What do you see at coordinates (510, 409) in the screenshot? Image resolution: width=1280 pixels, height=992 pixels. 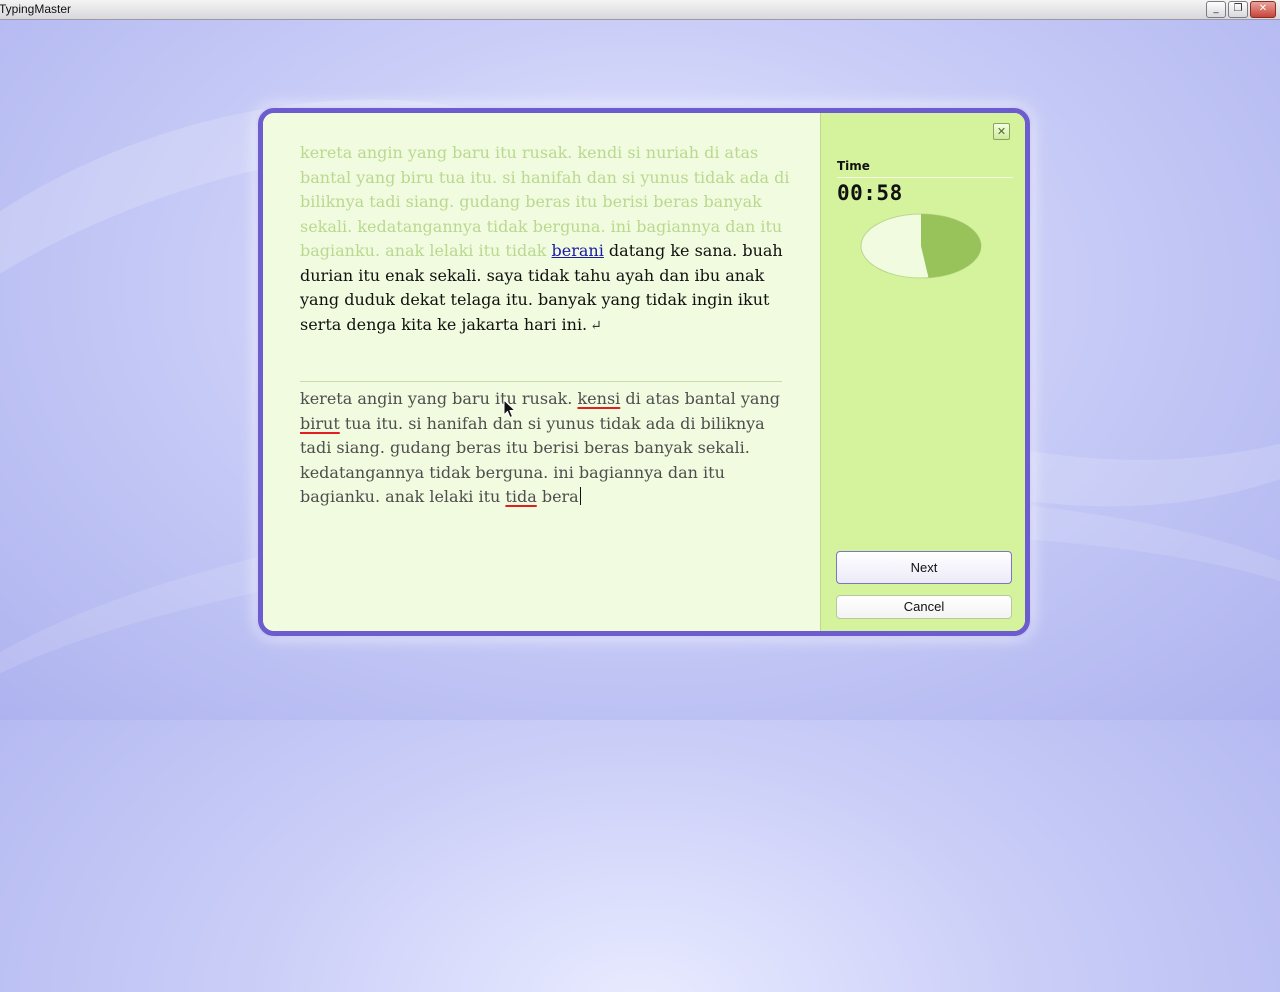 I see `mouse-cursor-icon` at bounding box center [510, 409].